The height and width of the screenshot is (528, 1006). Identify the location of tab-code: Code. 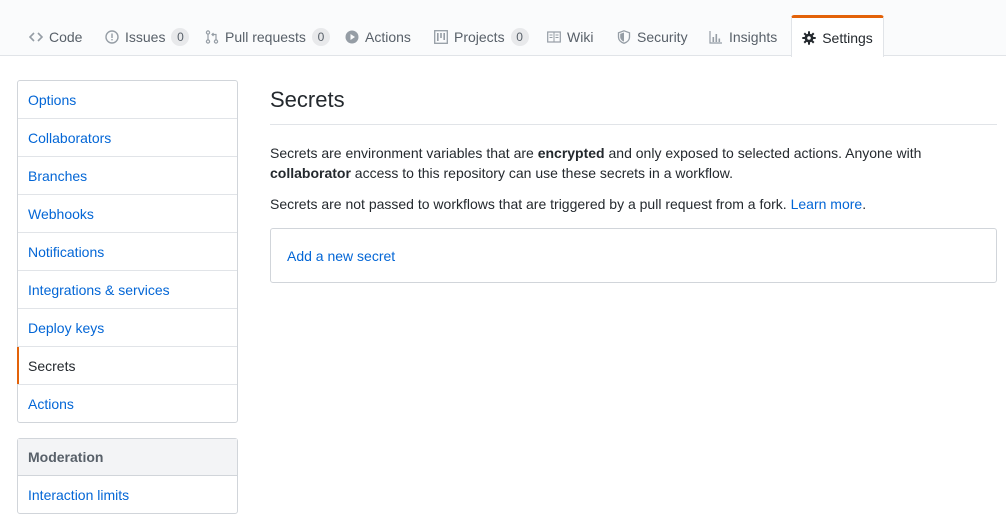
(55, 36).